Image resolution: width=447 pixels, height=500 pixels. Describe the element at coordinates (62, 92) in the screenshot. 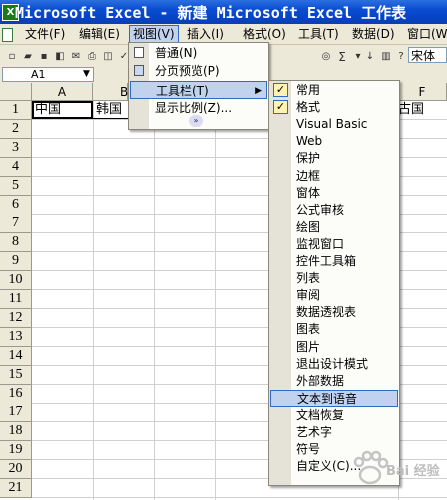

I see `column-header-a: A` at that location.